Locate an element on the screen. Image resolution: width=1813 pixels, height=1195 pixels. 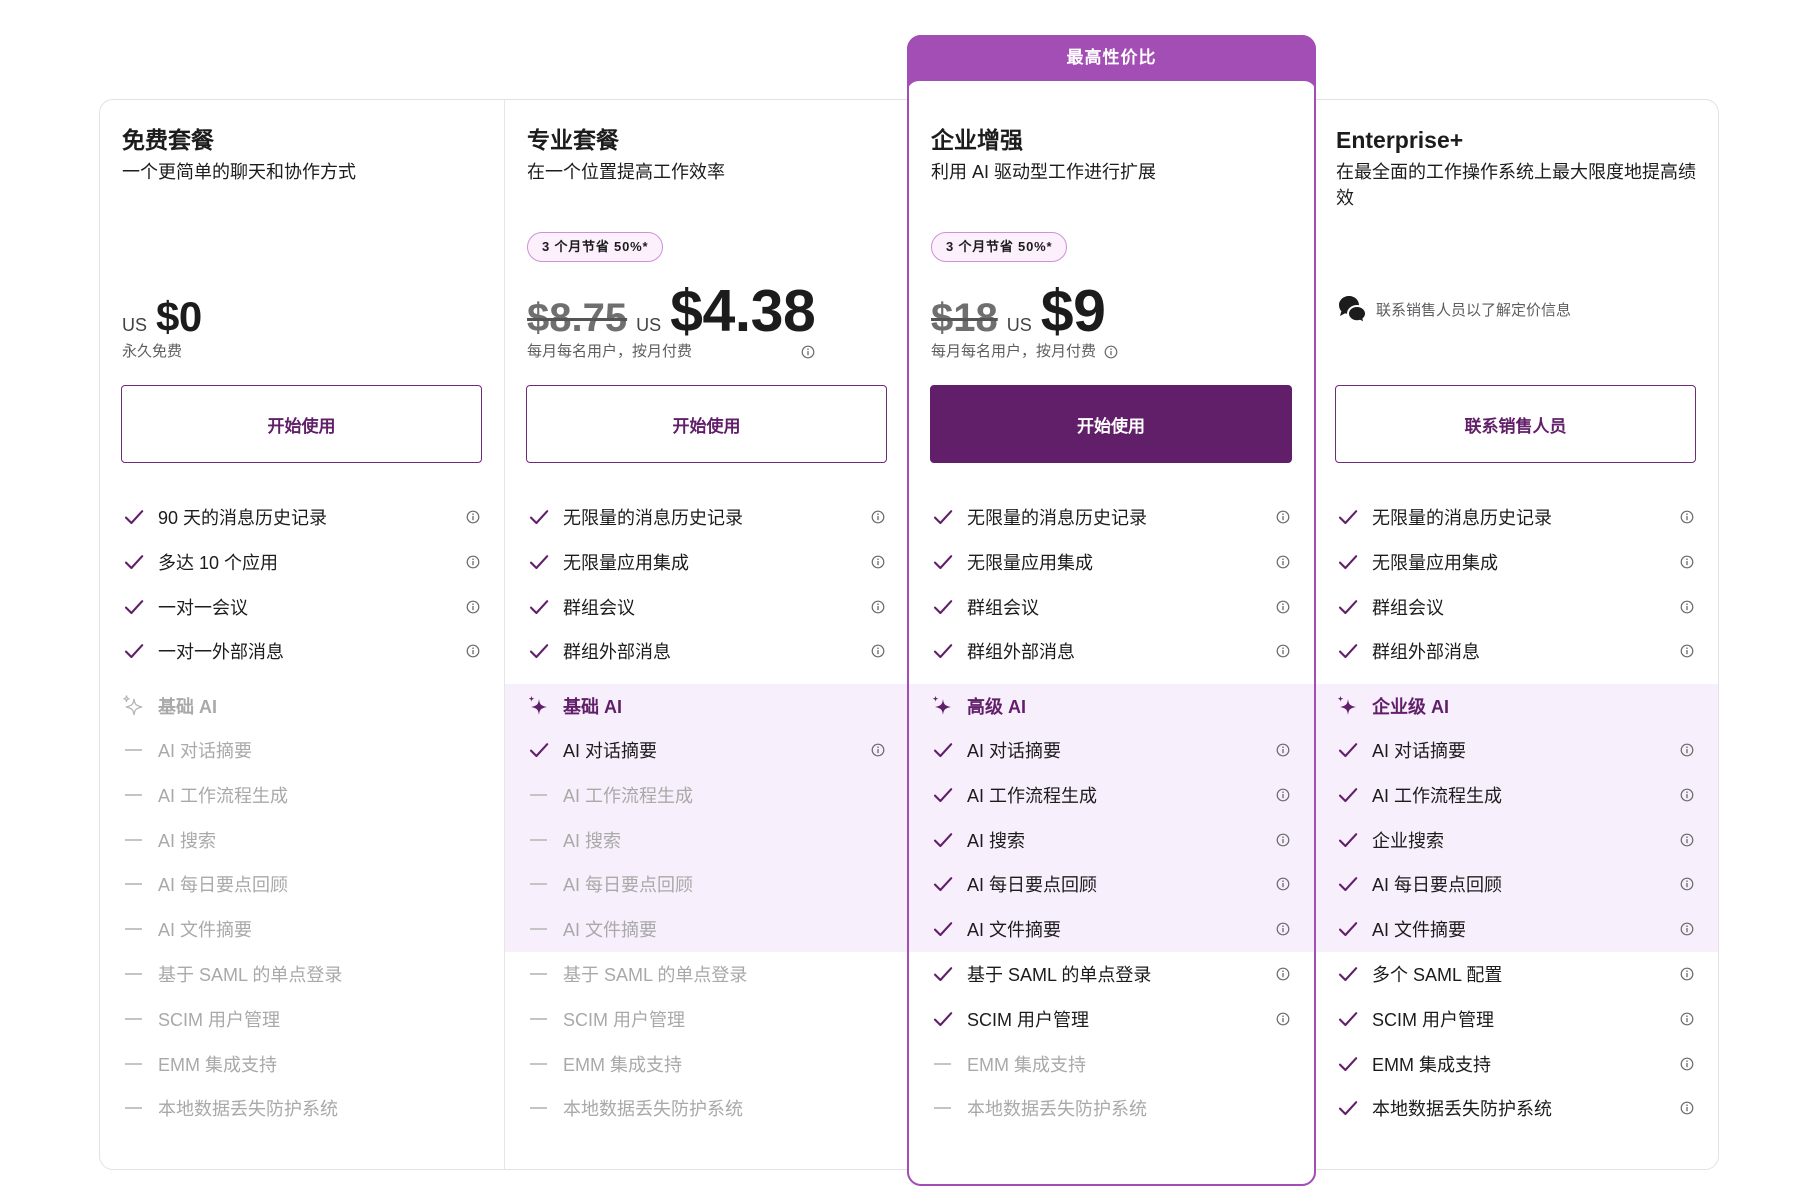
feature-label: AI 对话摘要 is located at coordinates (1014, 751).